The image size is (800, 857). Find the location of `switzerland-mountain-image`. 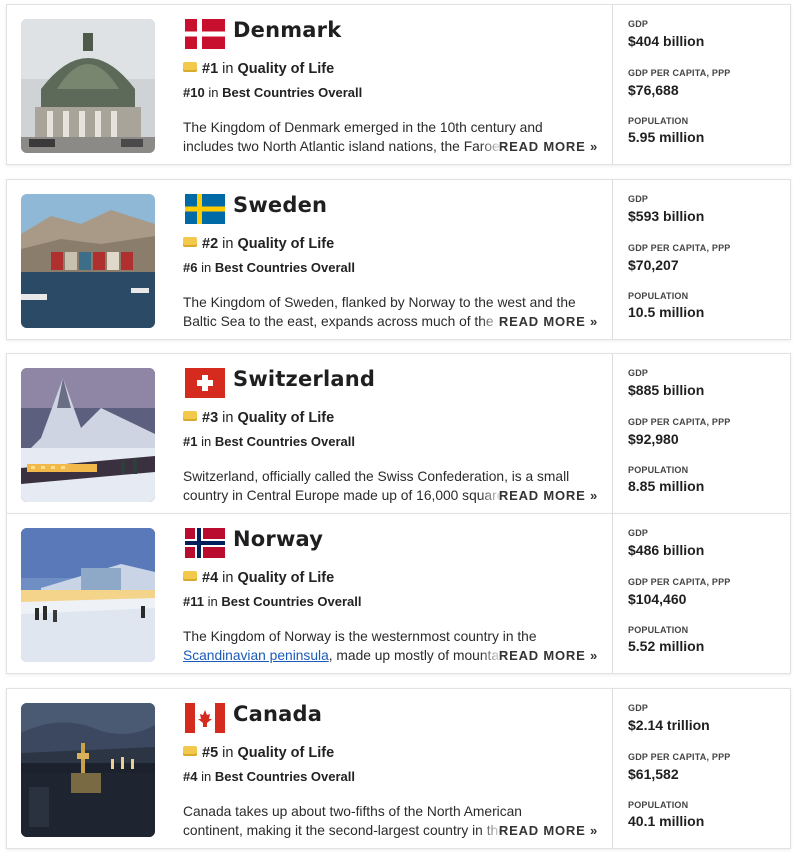

switzerland-mountain-image is located at coordinates (88, 435).